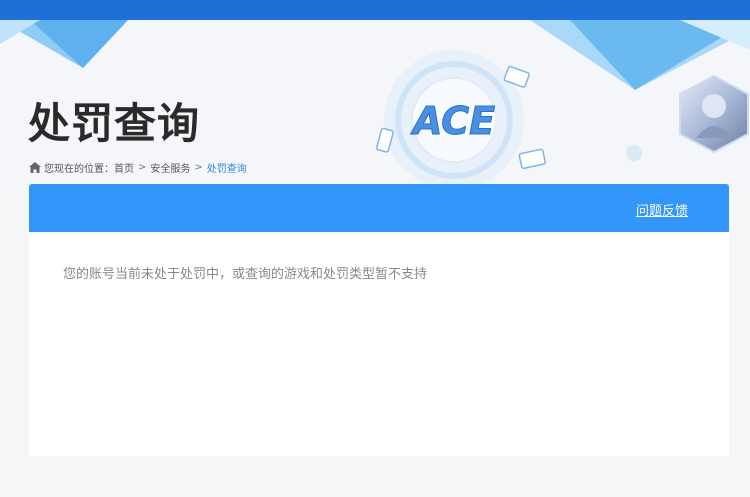 The height and width of the screenshot is (497, 750). I want to click on game-character-avatar, so click(714, 114).